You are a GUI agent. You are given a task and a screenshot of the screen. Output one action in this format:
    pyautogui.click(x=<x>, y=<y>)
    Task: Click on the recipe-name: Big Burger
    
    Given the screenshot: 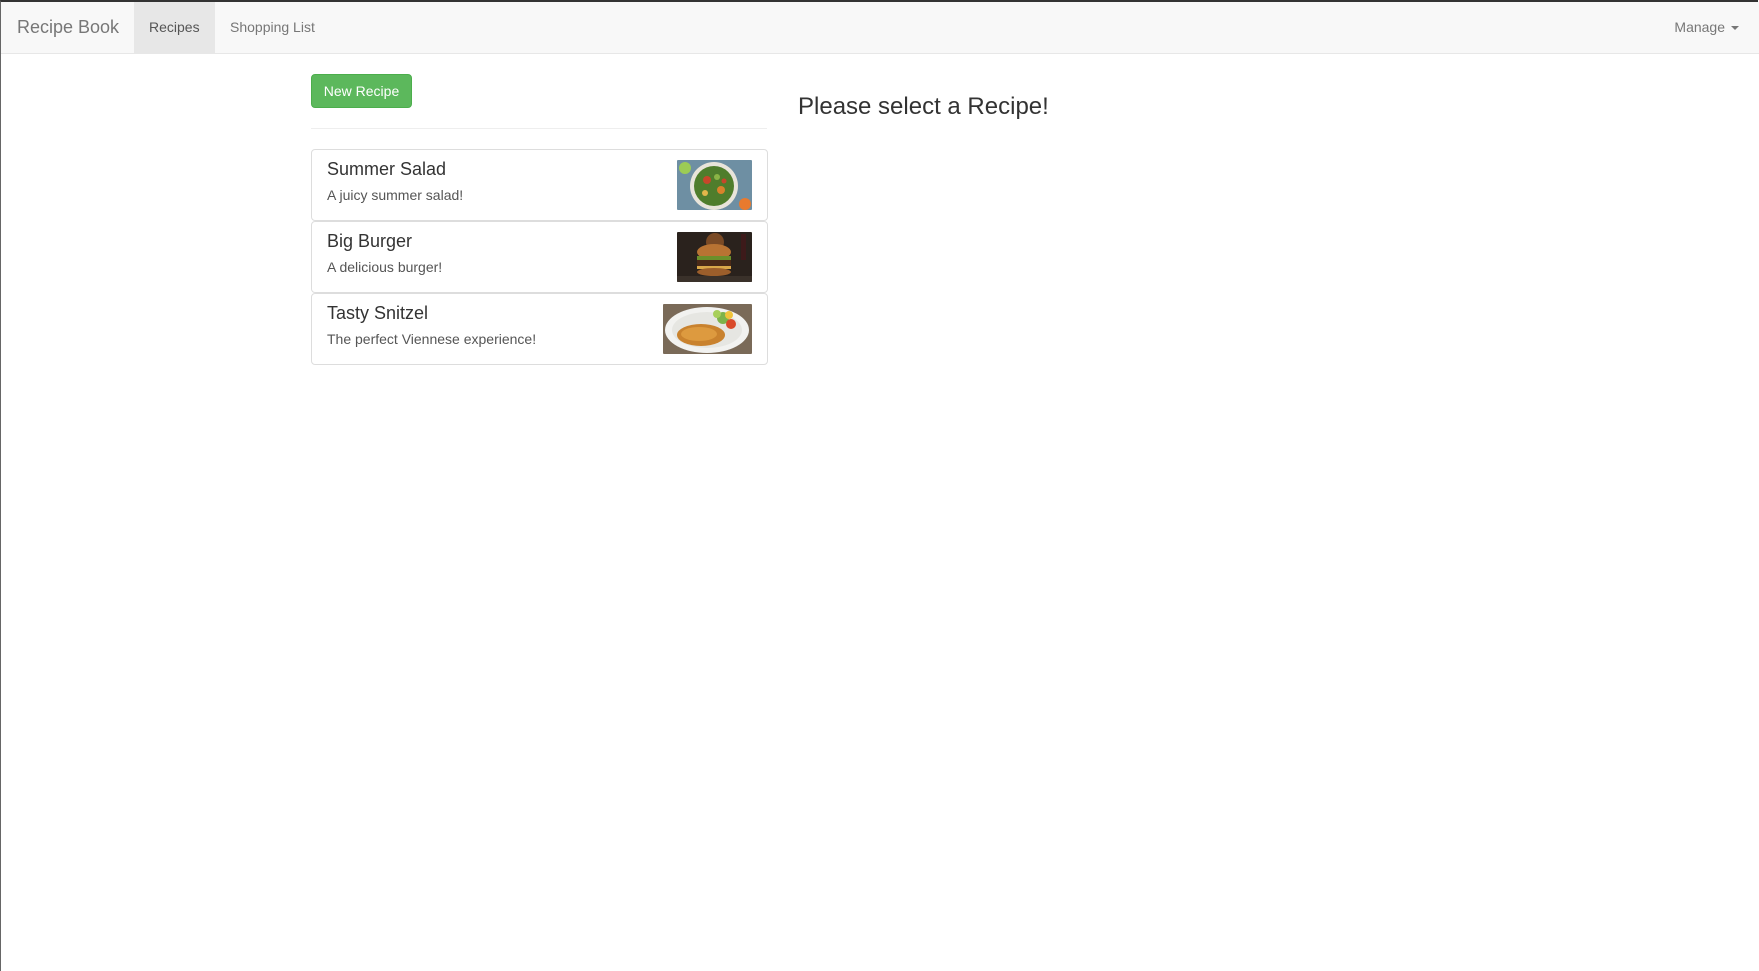 What is the action you would take?
    pyautogui.click(x=370, y=241)
    